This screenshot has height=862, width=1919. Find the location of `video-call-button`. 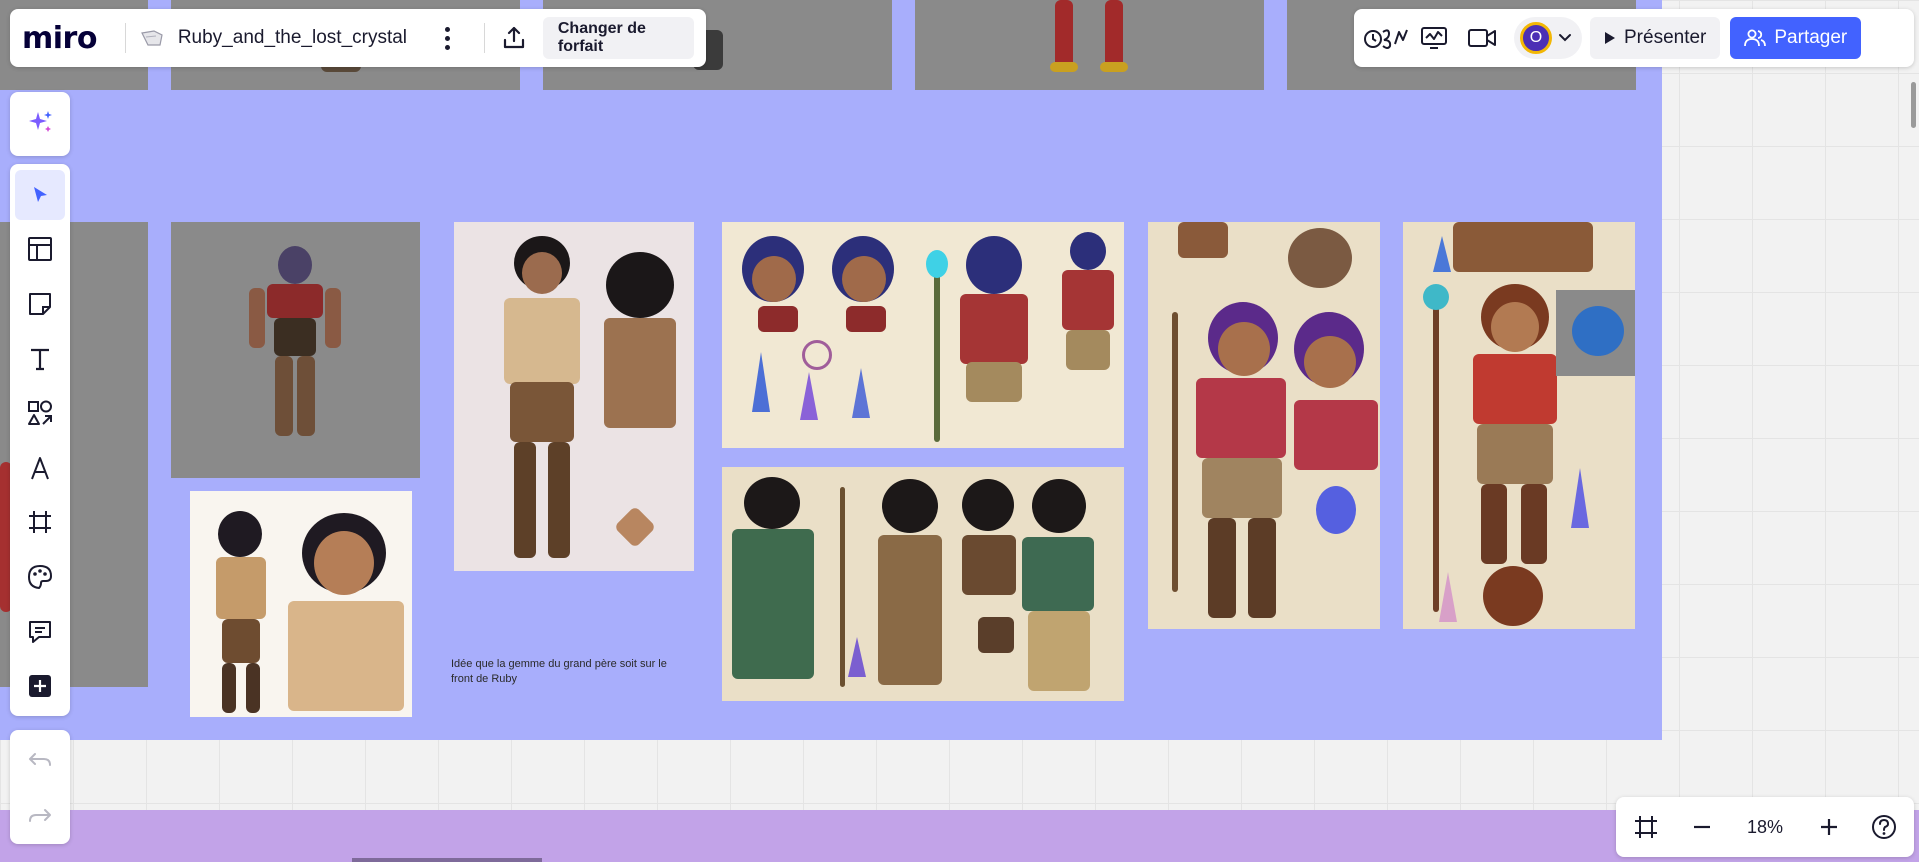

video-call-button is located at coordinates (1482, 38).